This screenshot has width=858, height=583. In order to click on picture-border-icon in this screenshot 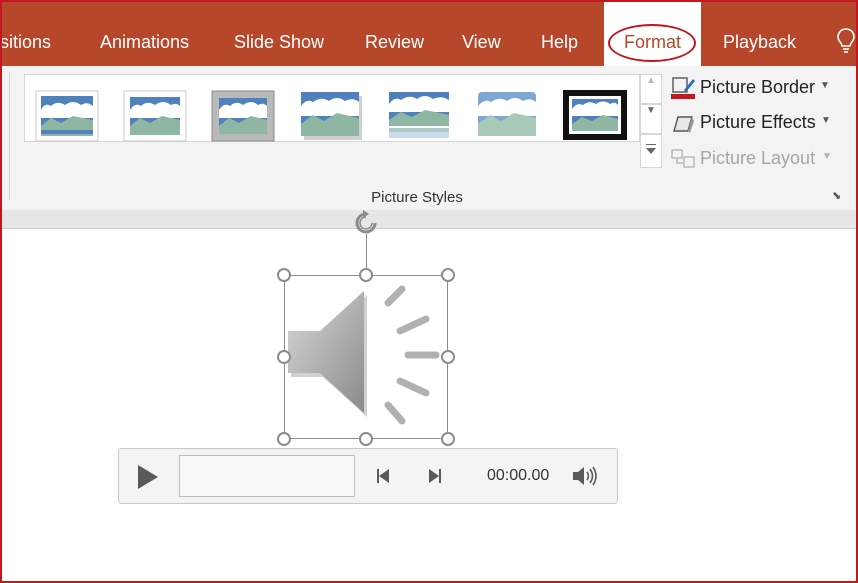, I will do `click(683, 88)`.